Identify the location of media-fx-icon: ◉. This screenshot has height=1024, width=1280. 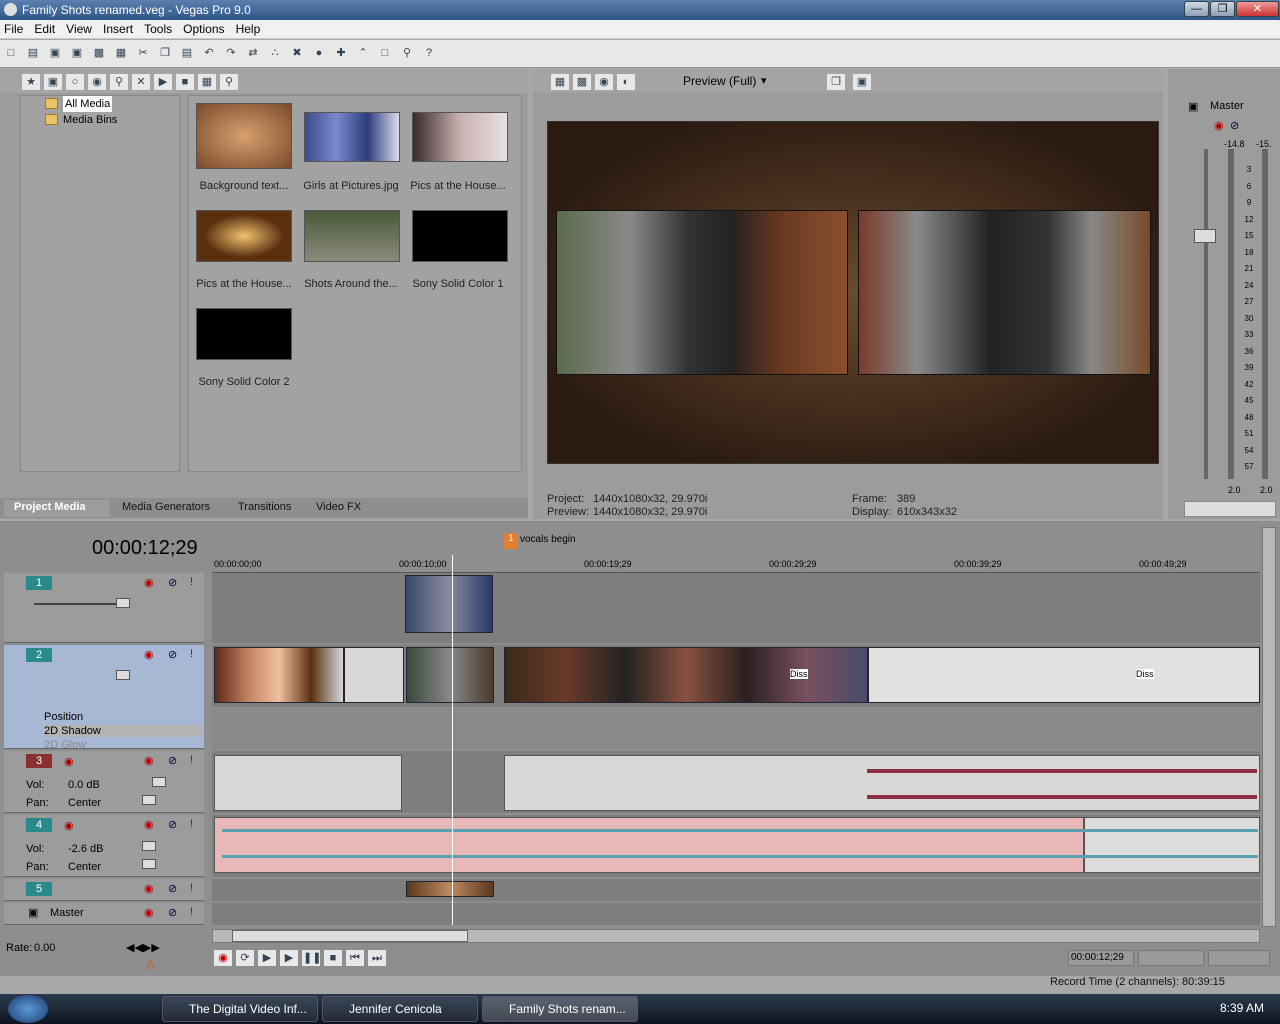
(97, 82).